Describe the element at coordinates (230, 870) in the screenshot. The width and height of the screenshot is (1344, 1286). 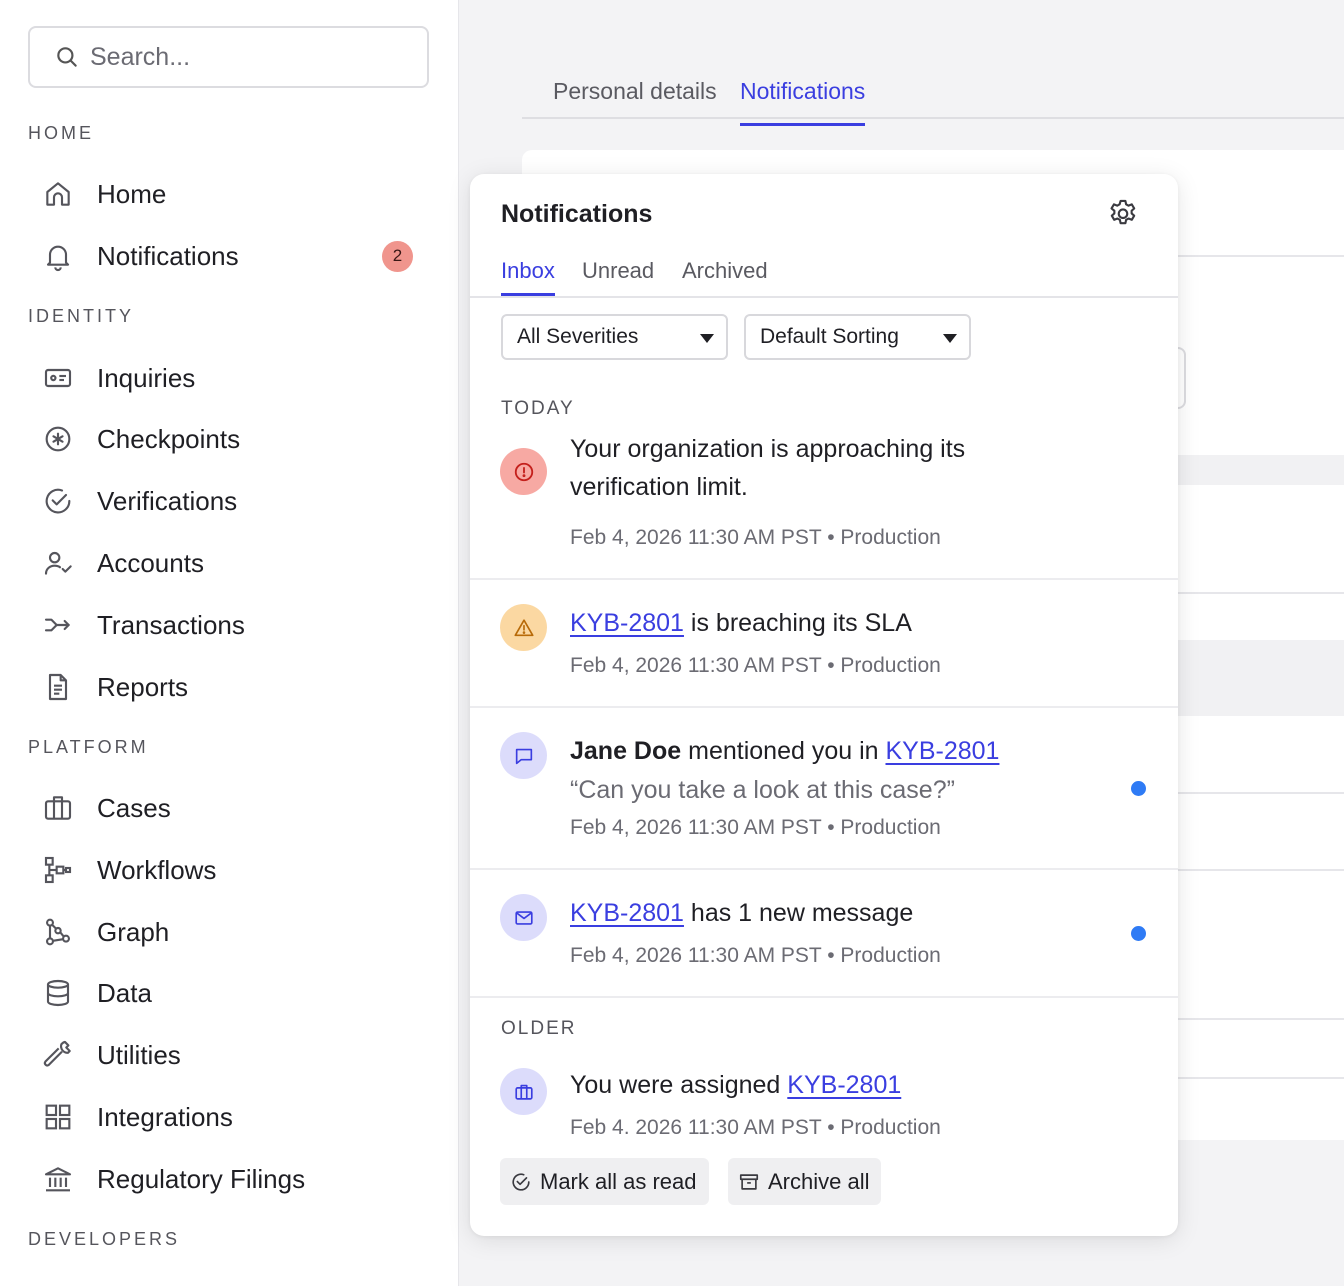
I see `sidebar-item-workflows: Workflows` at that location.